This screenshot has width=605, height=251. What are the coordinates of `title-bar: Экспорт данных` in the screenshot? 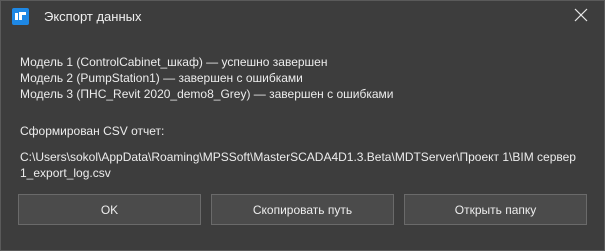 It's located at (302, 17).